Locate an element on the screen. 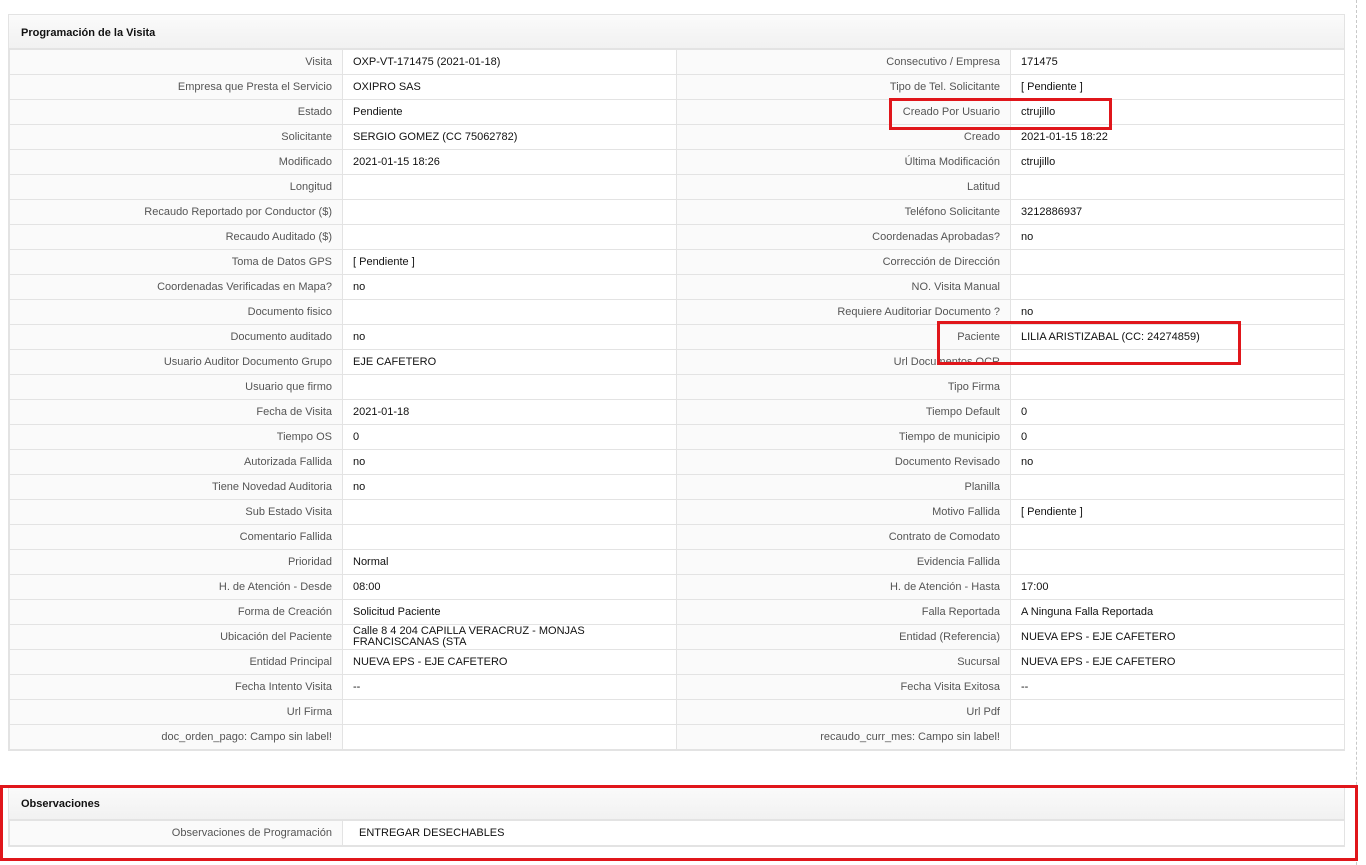  page-edge-guide is located at coordinates (1356, 432).